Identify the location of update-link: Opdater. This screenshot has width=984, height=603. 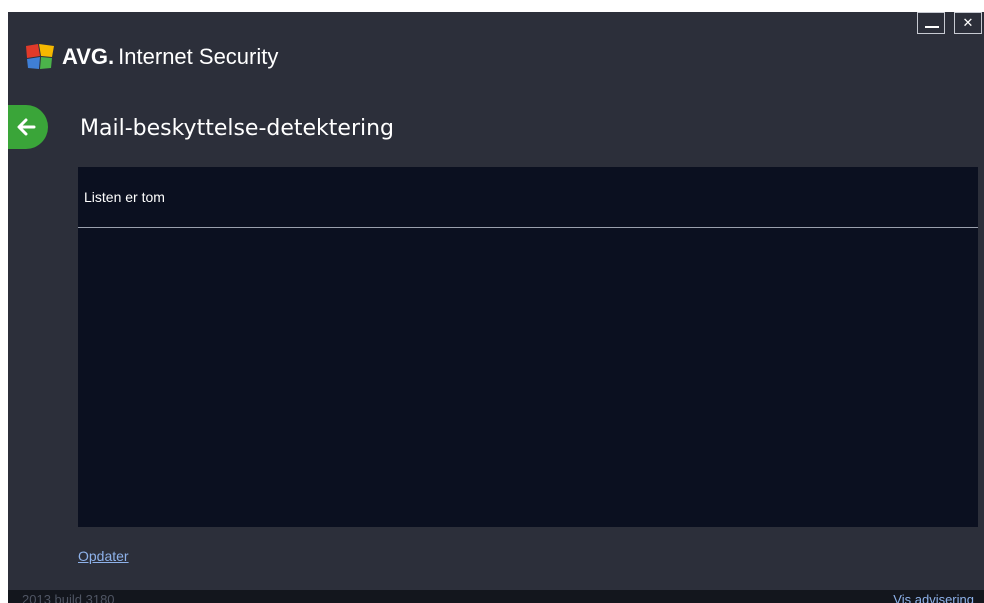
(103, 556).